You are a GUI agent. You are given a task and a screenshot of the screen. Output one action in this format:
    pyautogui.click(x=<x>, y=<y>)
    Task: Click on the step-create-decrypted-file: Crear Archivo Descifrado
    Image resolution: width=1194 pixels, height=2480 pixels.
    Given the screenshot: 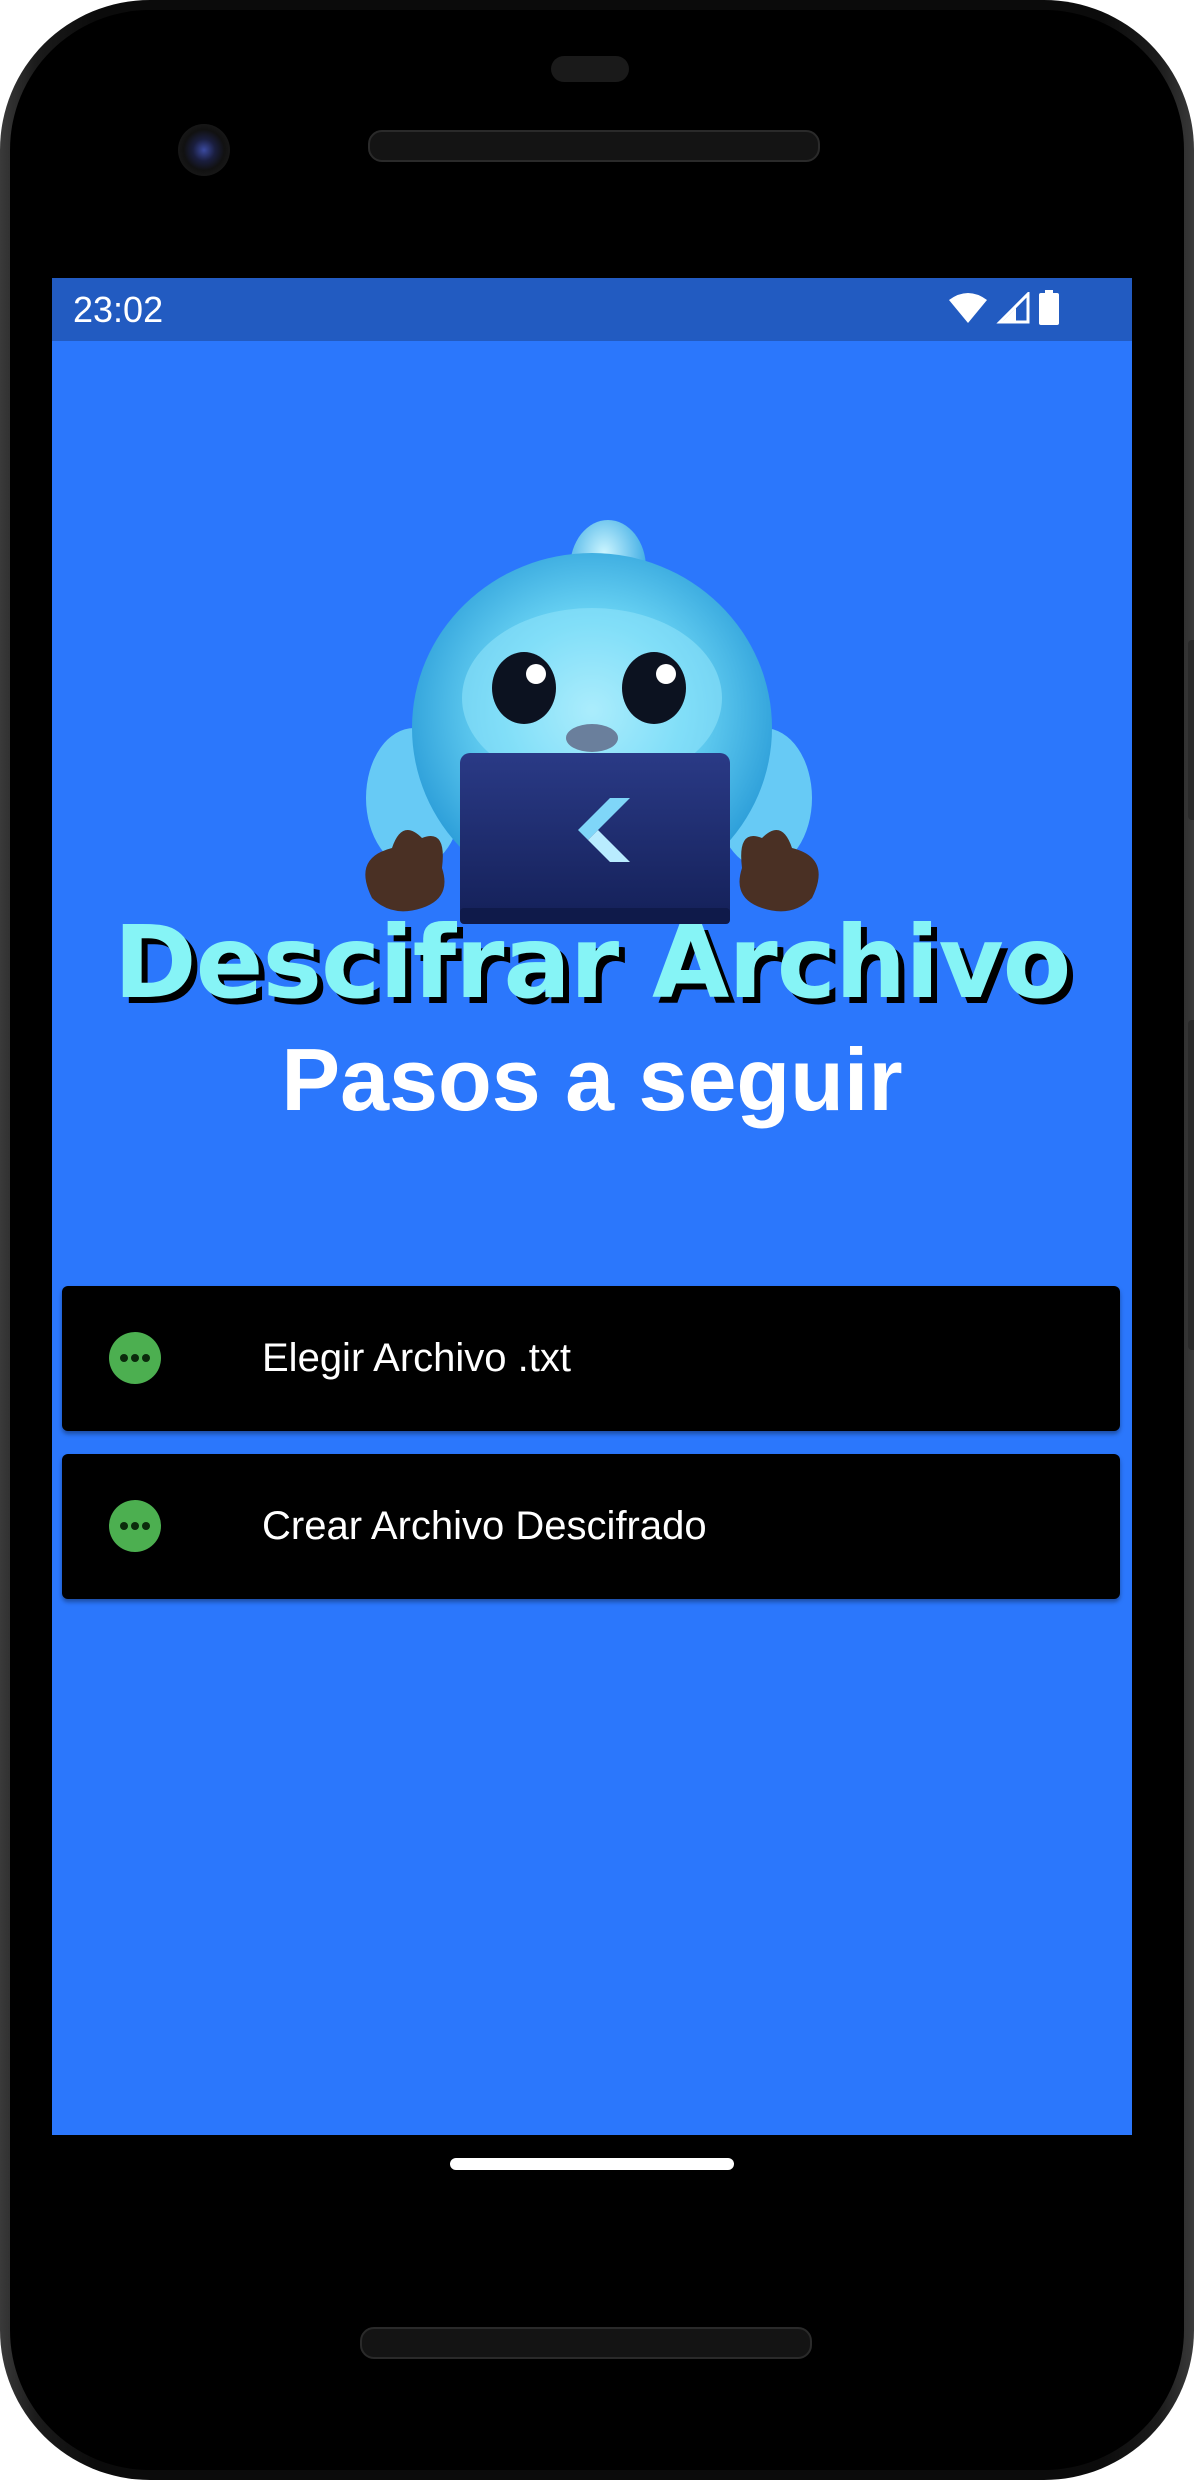 What is the action you would take?
    pyautogui.click(x=591, y=1526)
    